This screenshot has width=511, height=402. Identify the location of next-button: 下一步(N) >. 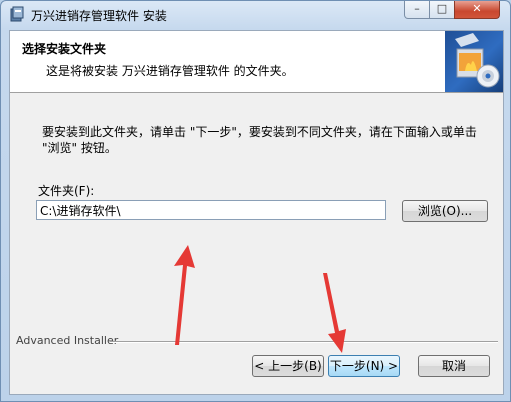
(364, 366).